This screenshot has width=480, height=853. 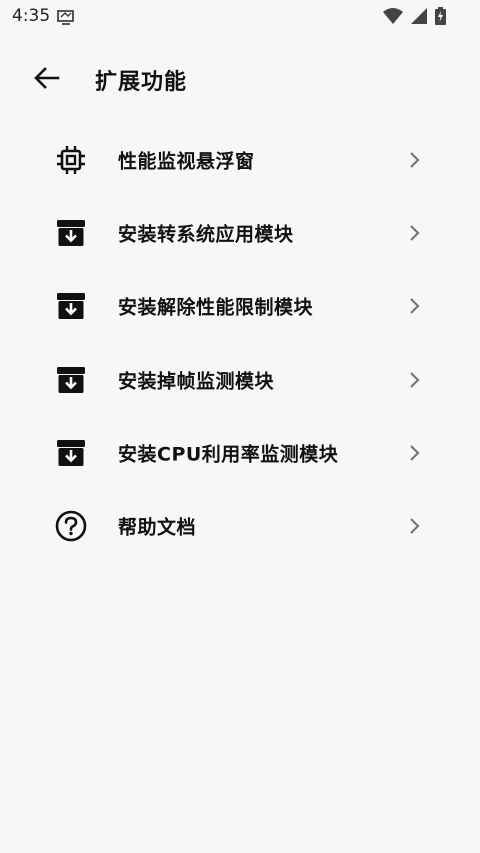 What do you see at coordinates (419, 18) in the screenshot?
I see `signal-icon` at bounding box center [419, 18].